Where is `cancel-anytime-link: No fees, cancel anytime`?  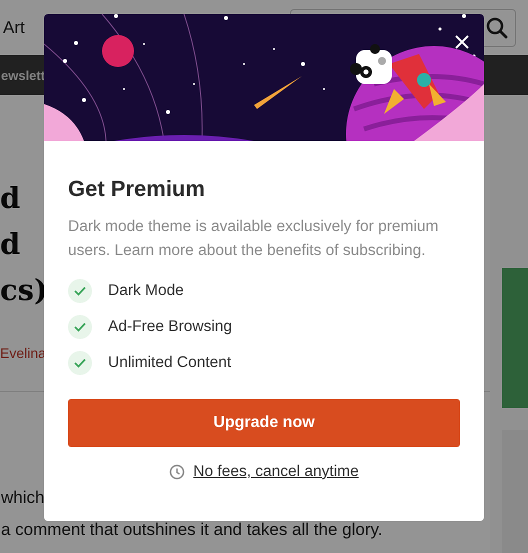
cancel-anytime-link: No fees, cancel anytime is located at coordinates (276, 472).